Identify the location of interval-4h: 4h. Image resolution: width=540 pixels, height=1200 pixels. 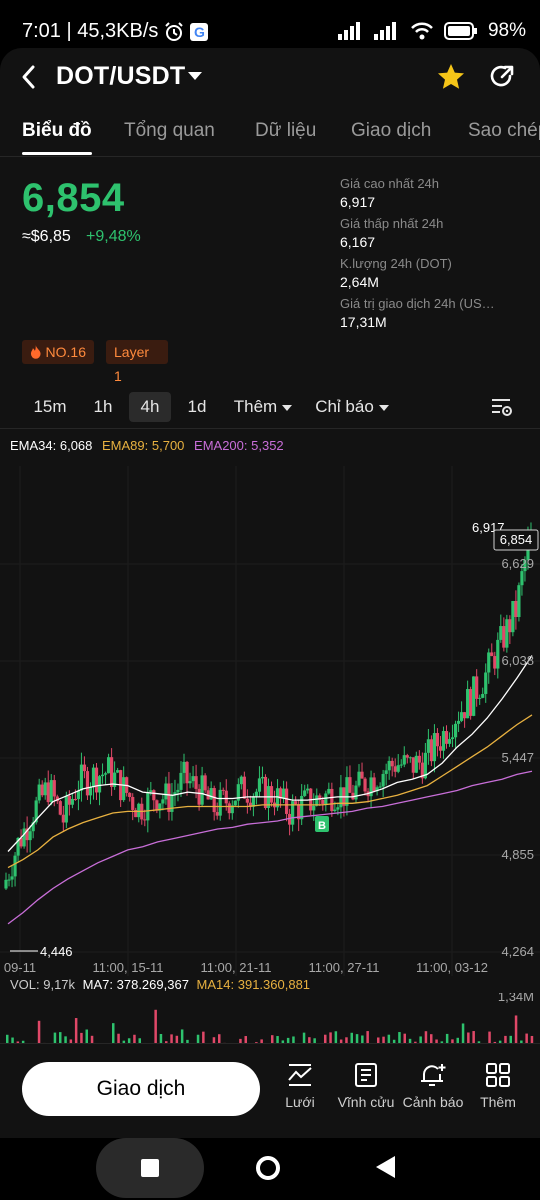
(150, 407).